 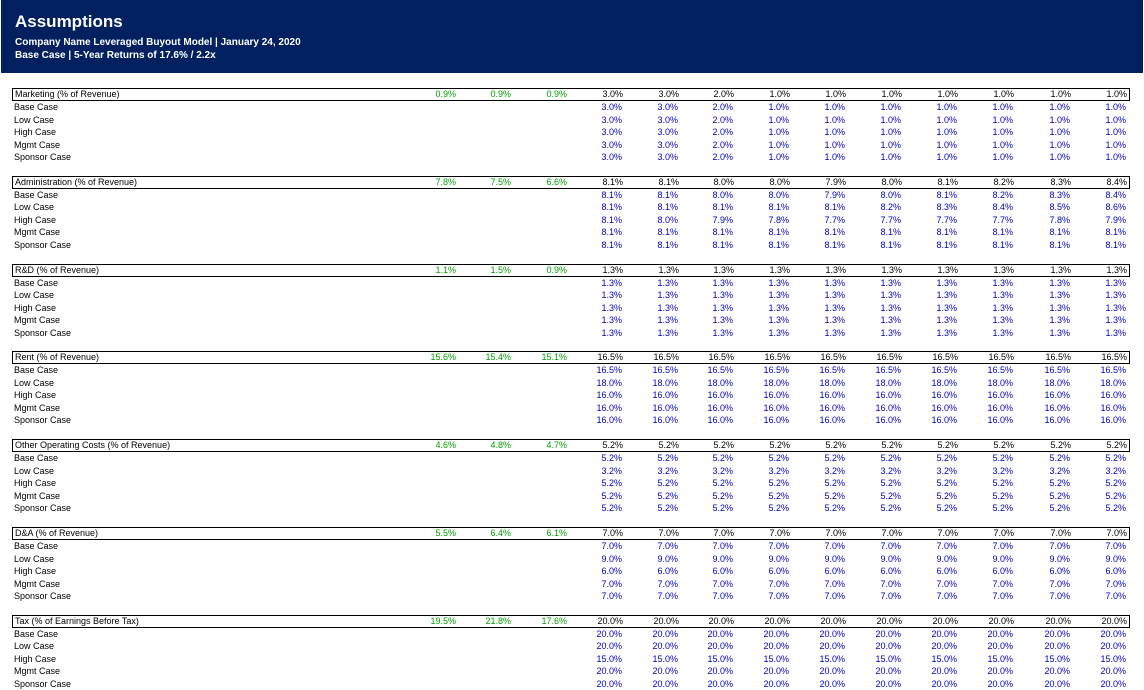 I want to click on case-input-cell: 8.2%, so click(x=876, y=207).